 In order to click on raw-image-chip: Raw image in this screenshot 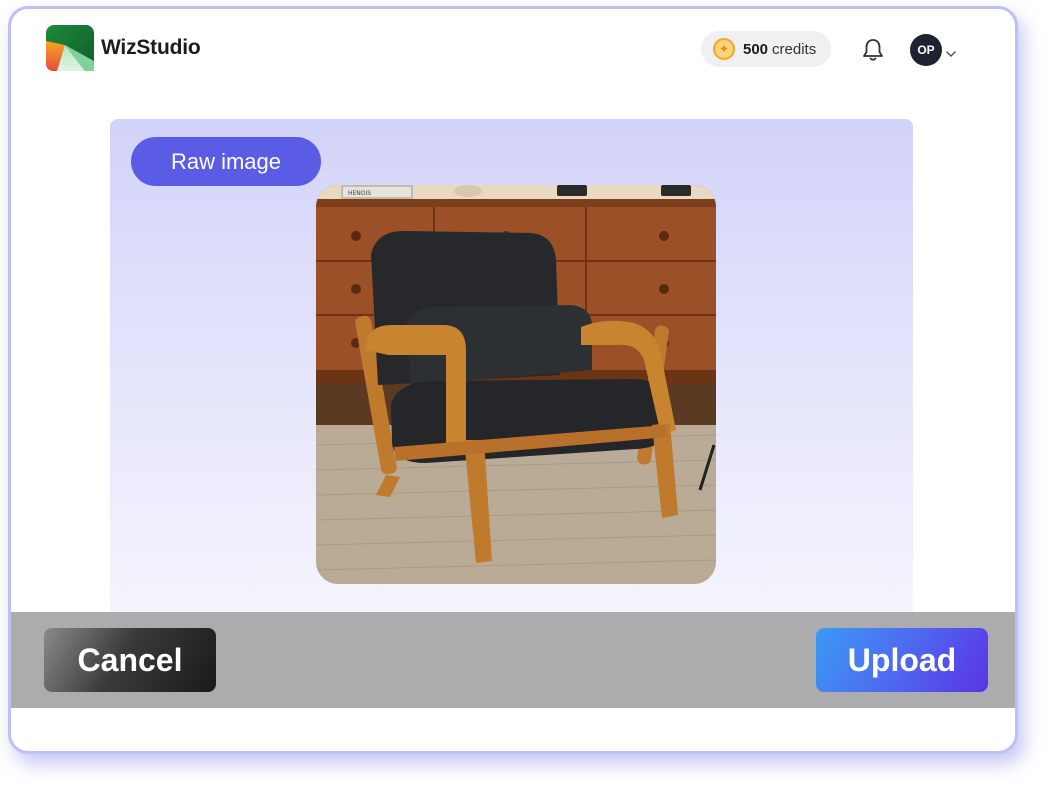, I will do `click(226, 161)`.